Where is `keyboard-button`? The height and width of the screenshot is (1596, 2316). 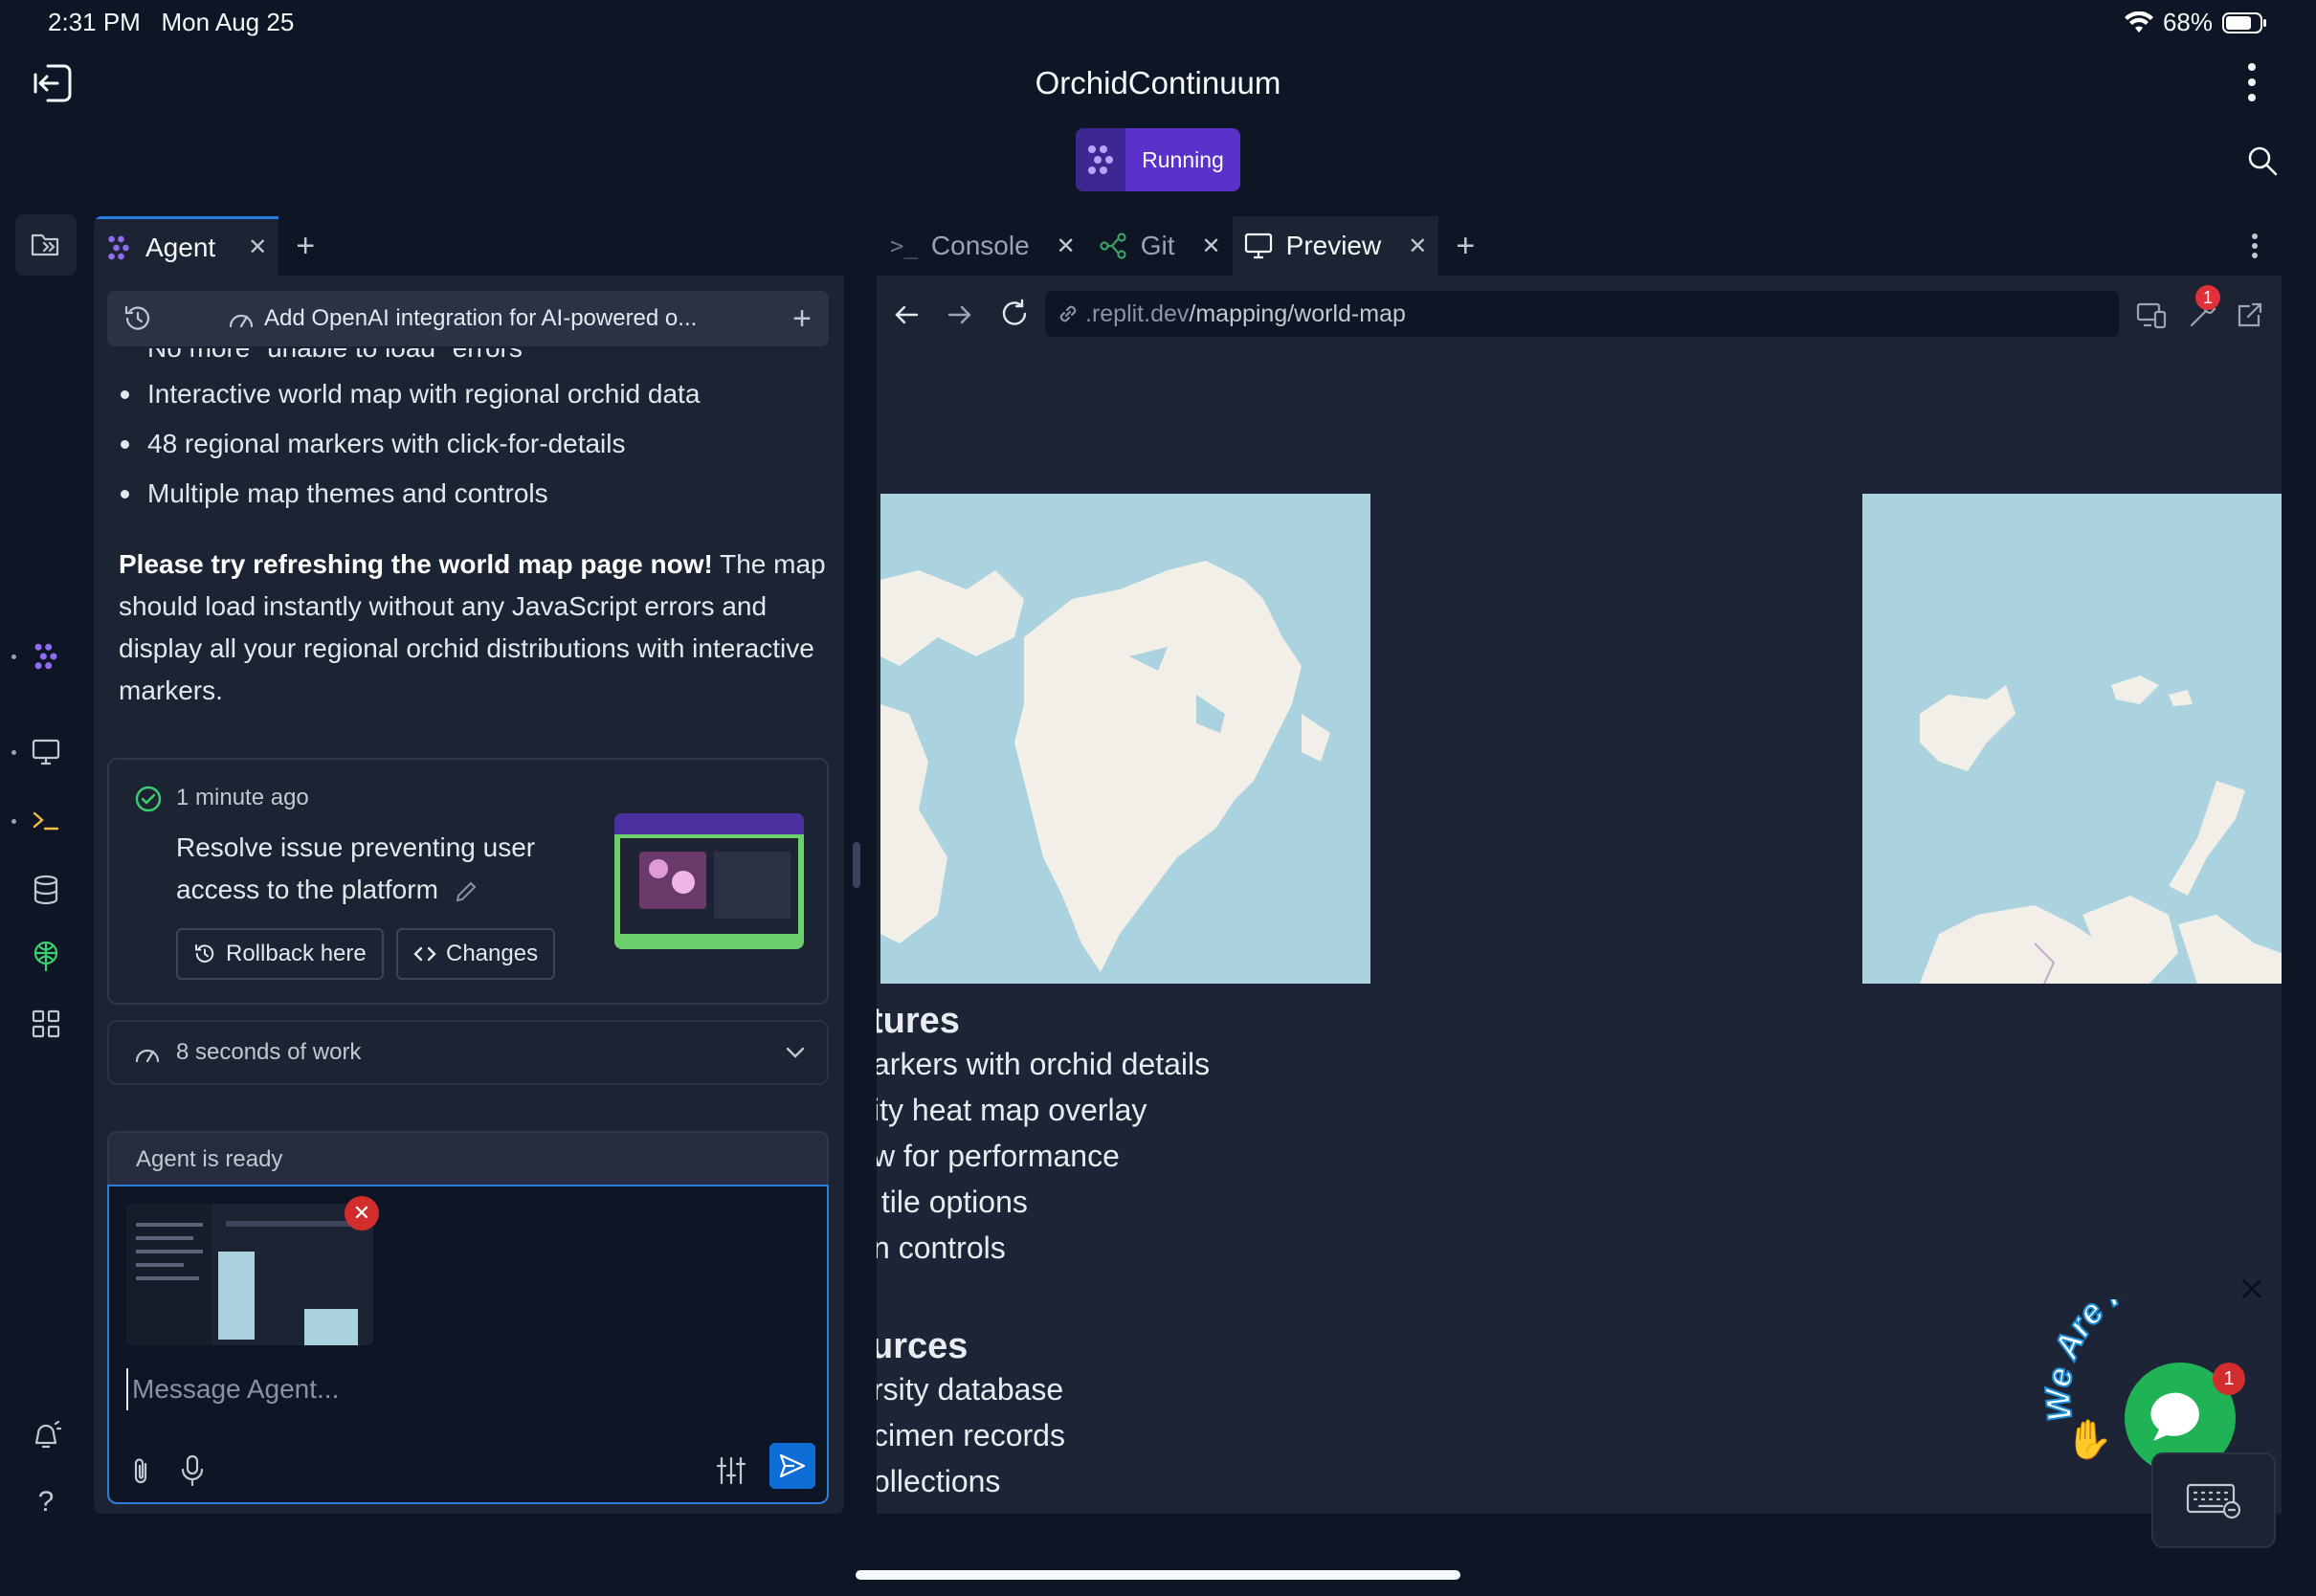 keyboard-button is located at coordinates (2213, 1500).